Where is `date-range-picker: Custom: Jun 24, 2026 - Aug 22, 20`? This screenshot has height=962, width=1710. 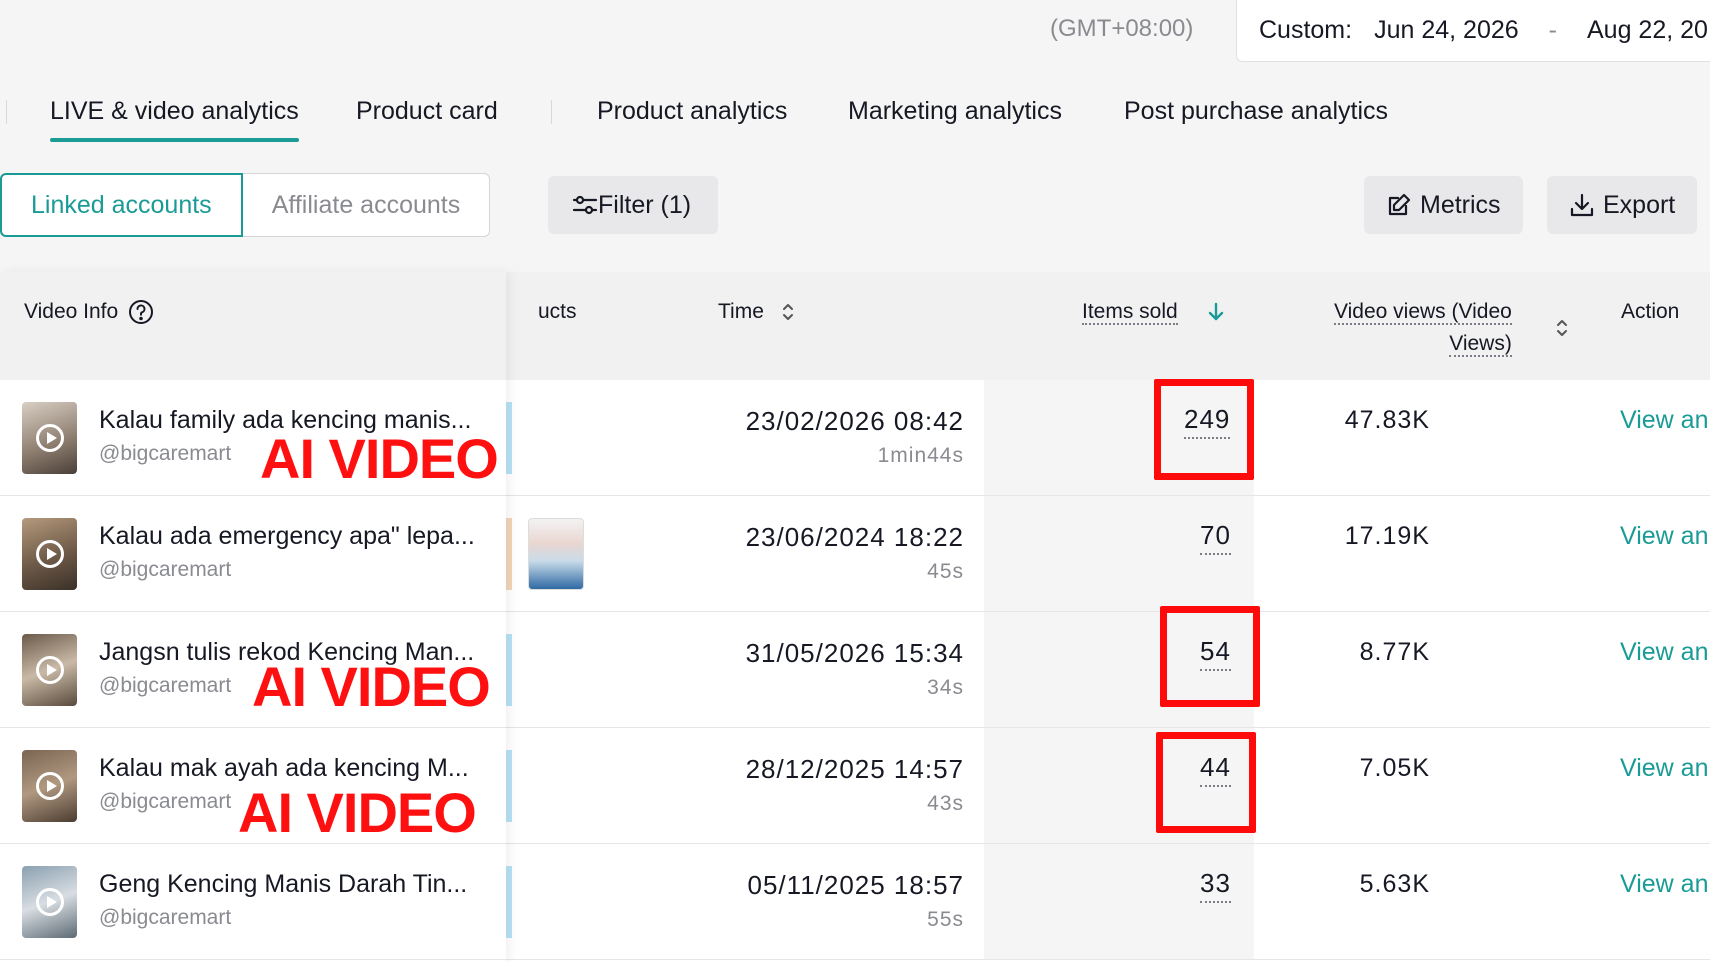 date-range-picker: Custom: Jun 24, 2026 - Aug 22, 20 is located at coordinates (1473, 31).